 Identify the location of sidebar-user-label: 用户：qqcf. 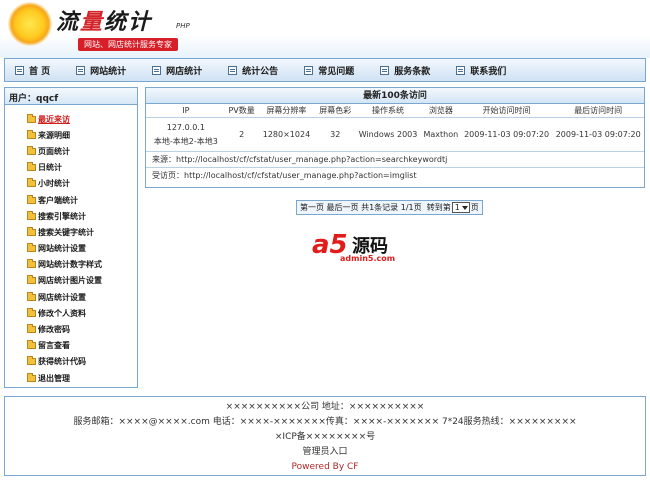
(71, 96).